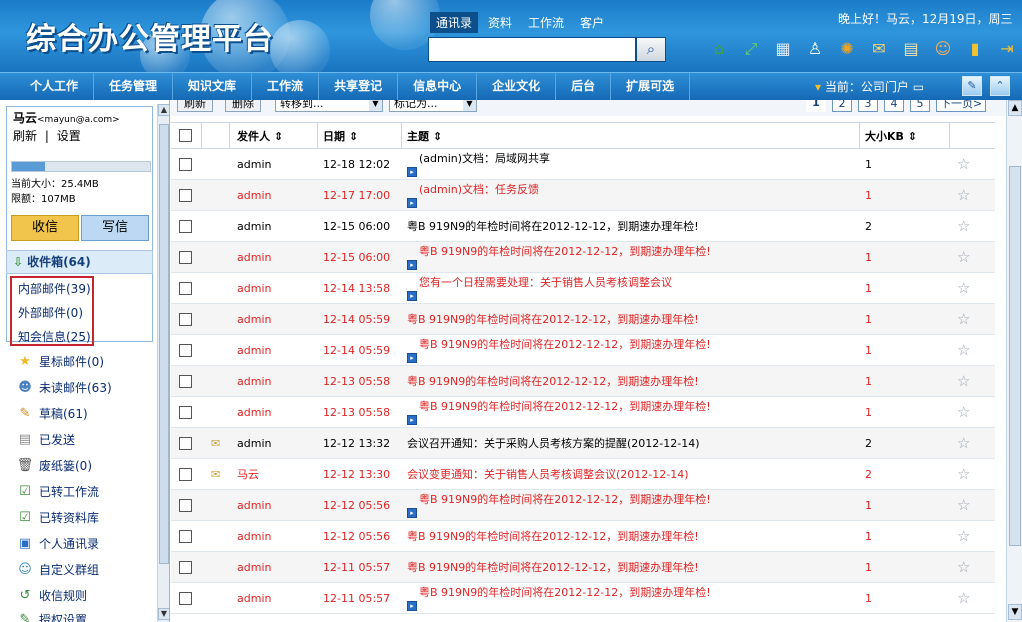 Image resolution: width=1022 pixels, height=622 pixels. What do you see at coordinates (546, 22) in the screenshot?
I see `search-tab-workflow: 工作流` at bounding box center [546, 22].